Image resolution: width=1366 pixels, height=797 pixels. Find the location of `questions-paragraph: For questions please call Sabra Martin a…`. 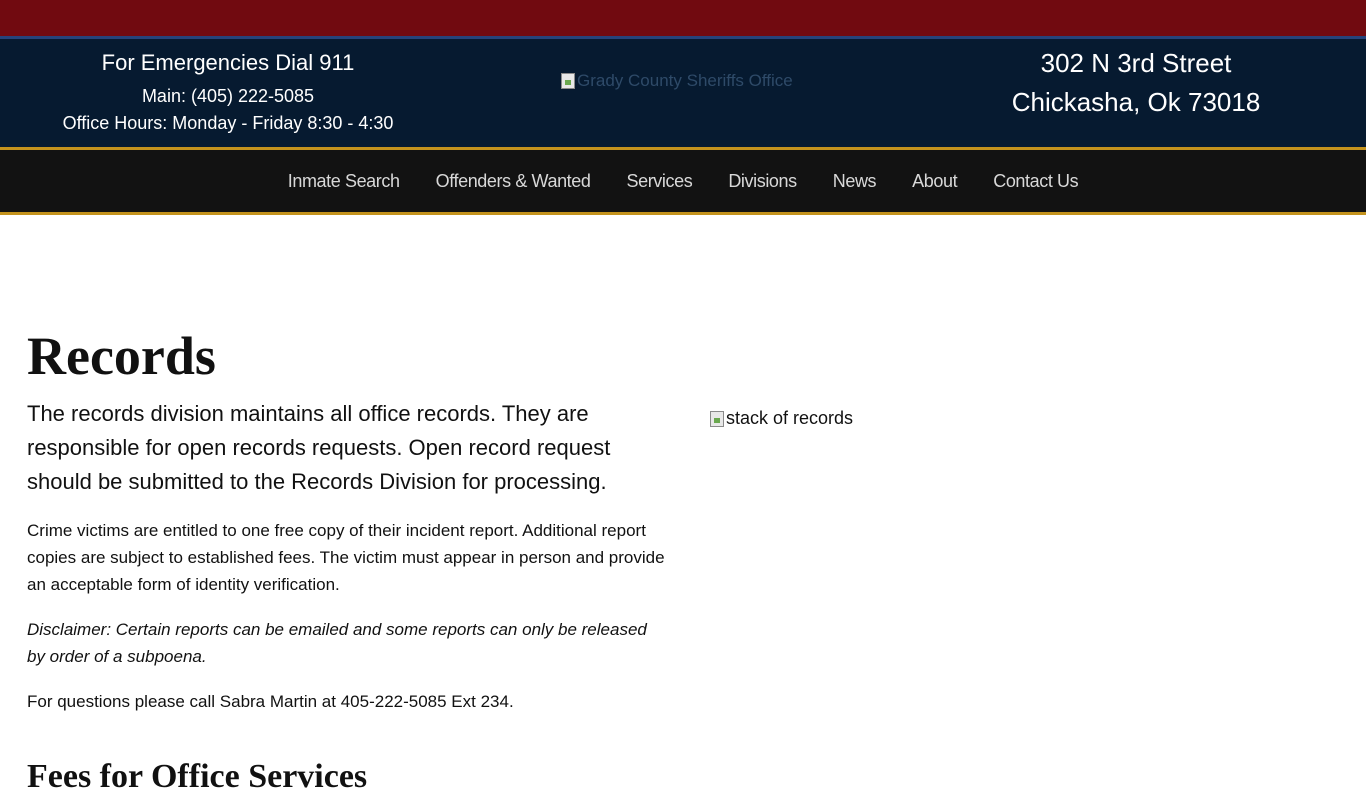

questions-paragraph: For questions please call Sabra Martin a… is located at coordinates (270, 701).